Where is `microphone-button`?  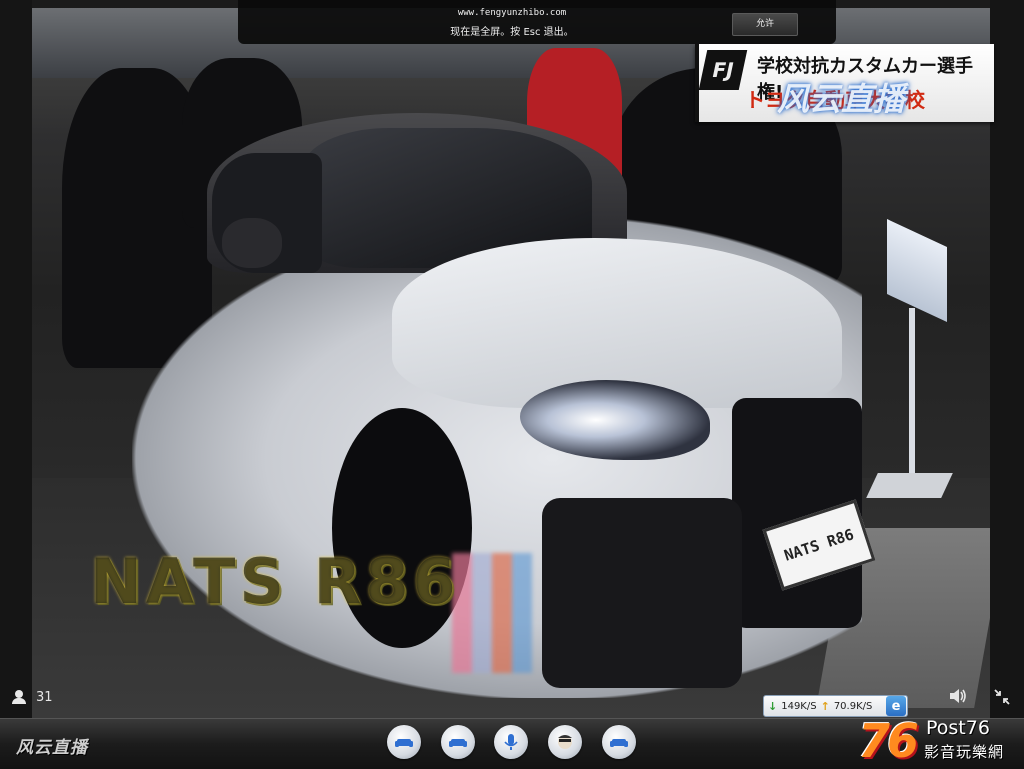 microphone-button is located at coordinates (511, 742).